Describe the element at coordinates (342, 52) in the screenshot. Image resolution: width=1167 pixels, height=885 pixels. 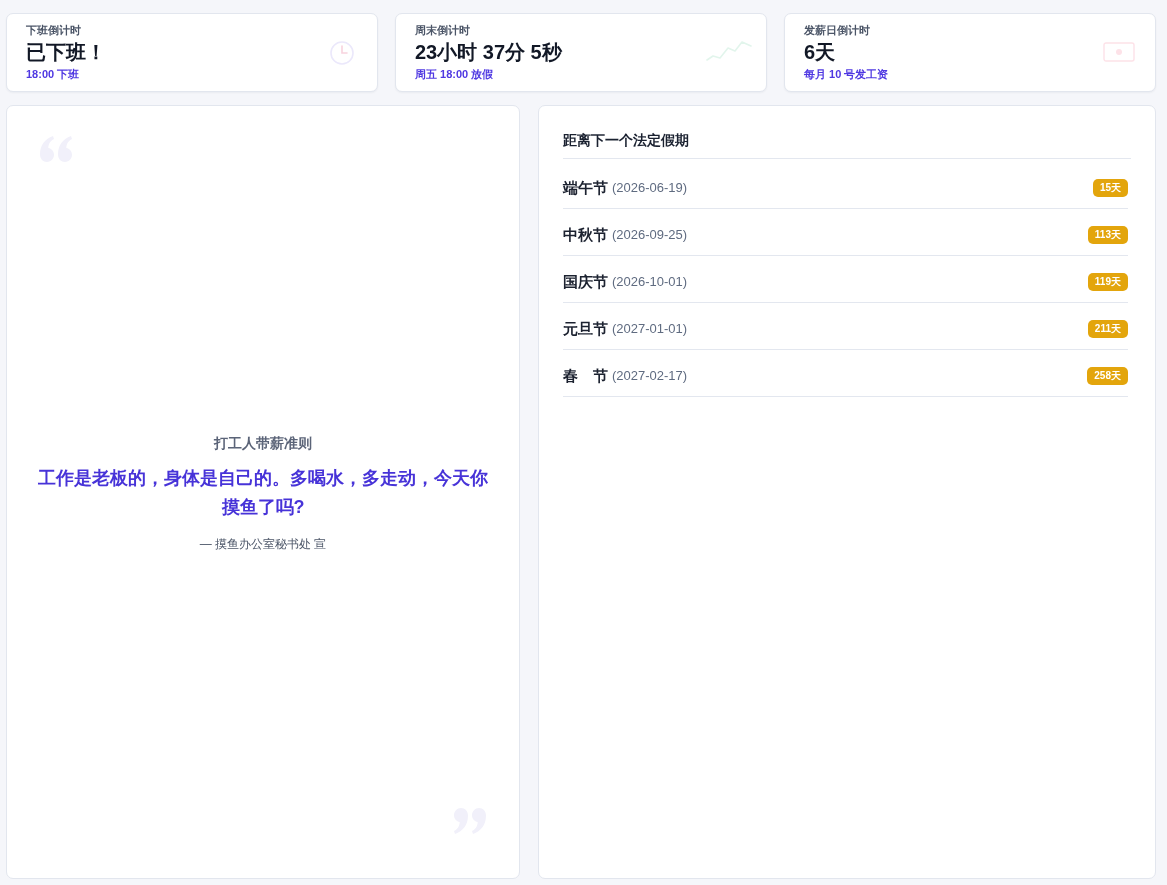
I see `clock-icon` at that location.